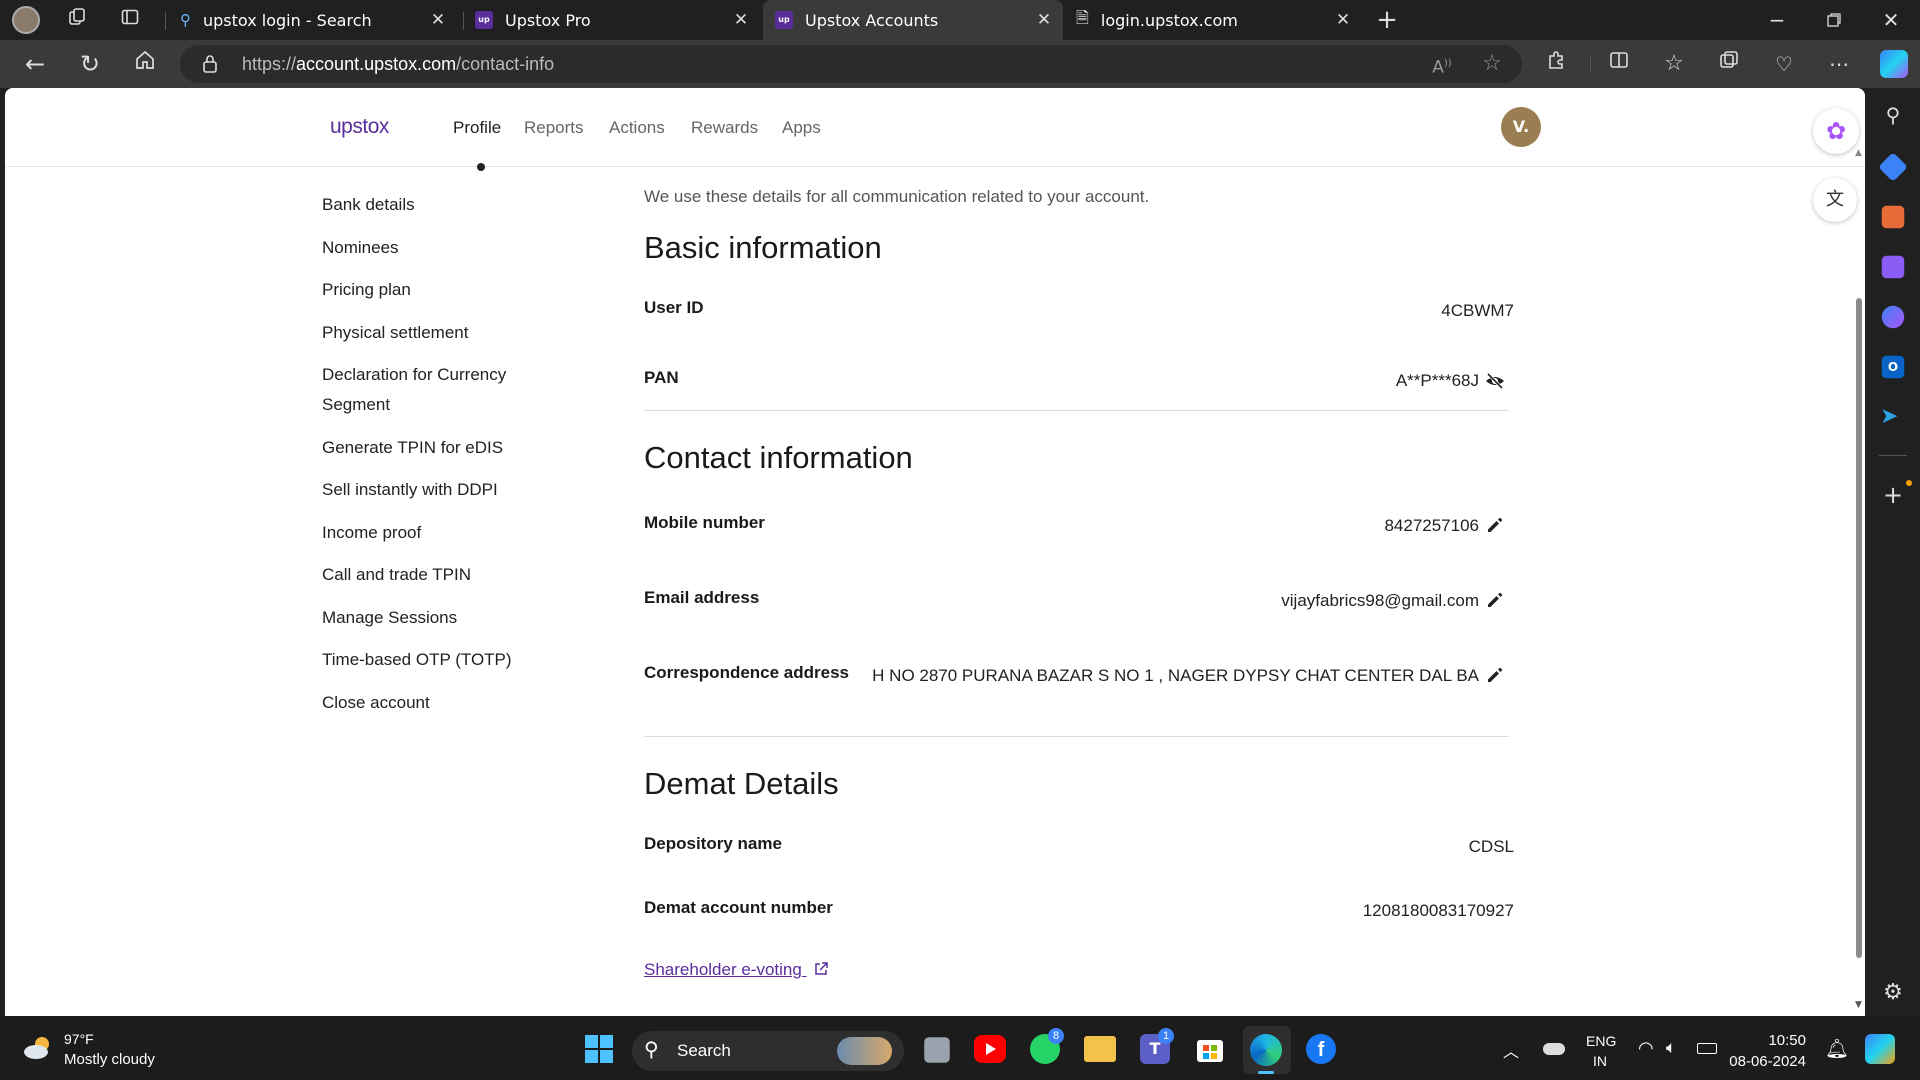  I want to click on scroll-up-arrow-icon: ▲, so click(1858, 153).